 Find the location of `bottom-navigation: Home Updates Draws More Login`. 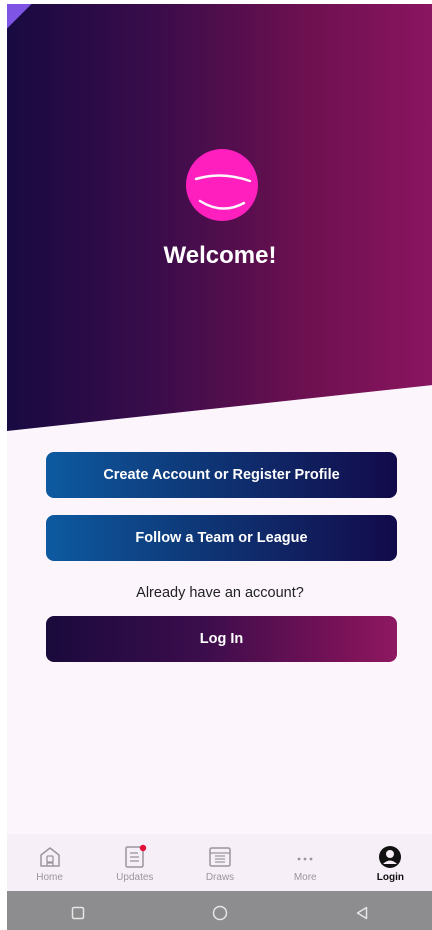

bottom-navigation: Home Updates Draws More Login is located at coordinates (219, 862).